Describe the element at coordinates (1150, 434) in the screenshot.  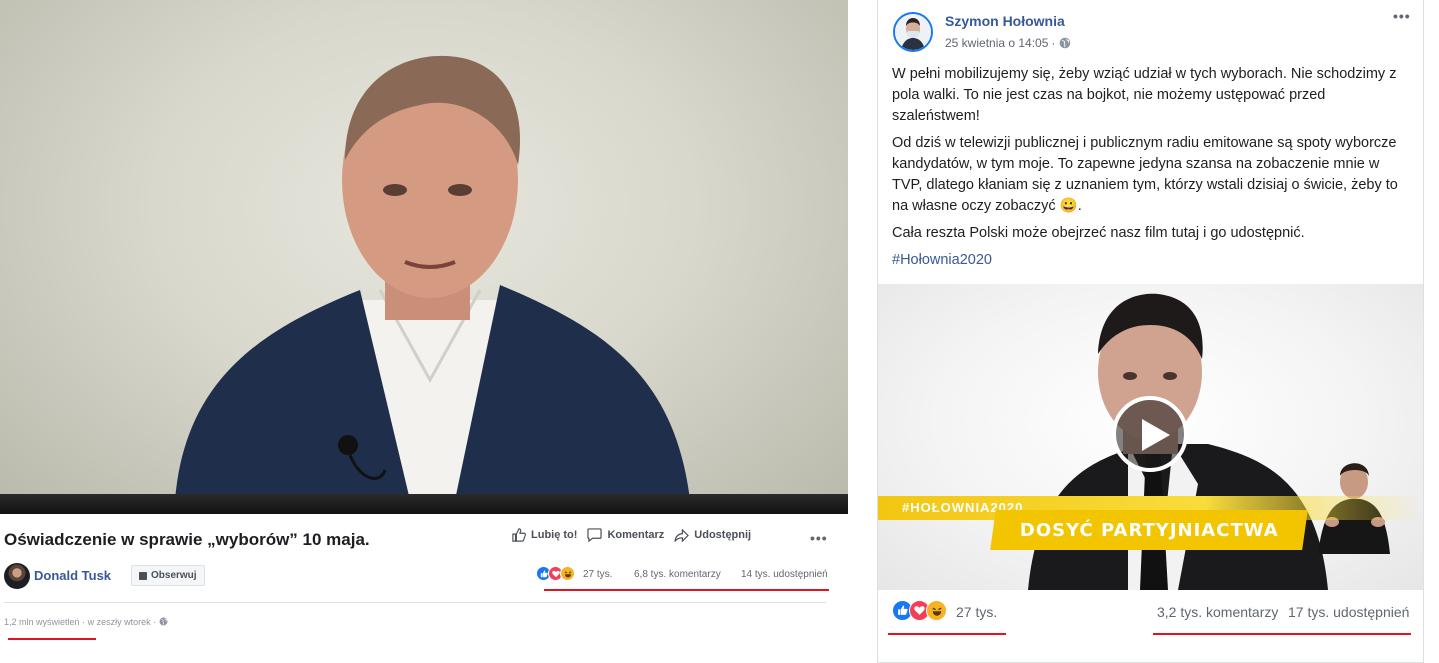
I see `play-icon` at that location.